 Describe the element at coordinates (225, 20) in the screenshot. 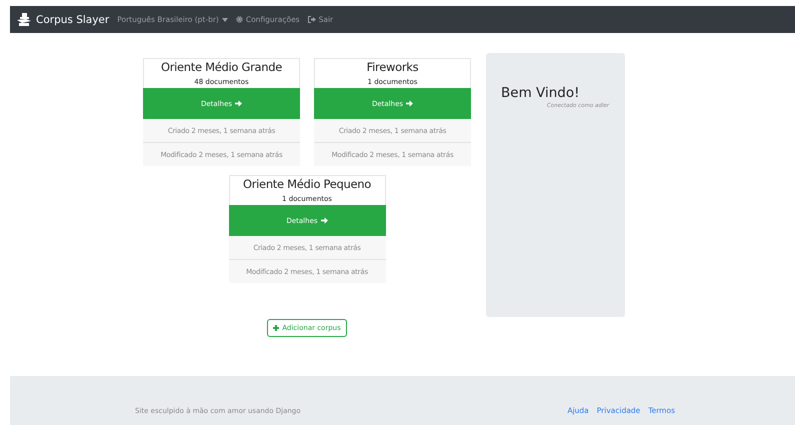

I see `caret-icon` at that location.